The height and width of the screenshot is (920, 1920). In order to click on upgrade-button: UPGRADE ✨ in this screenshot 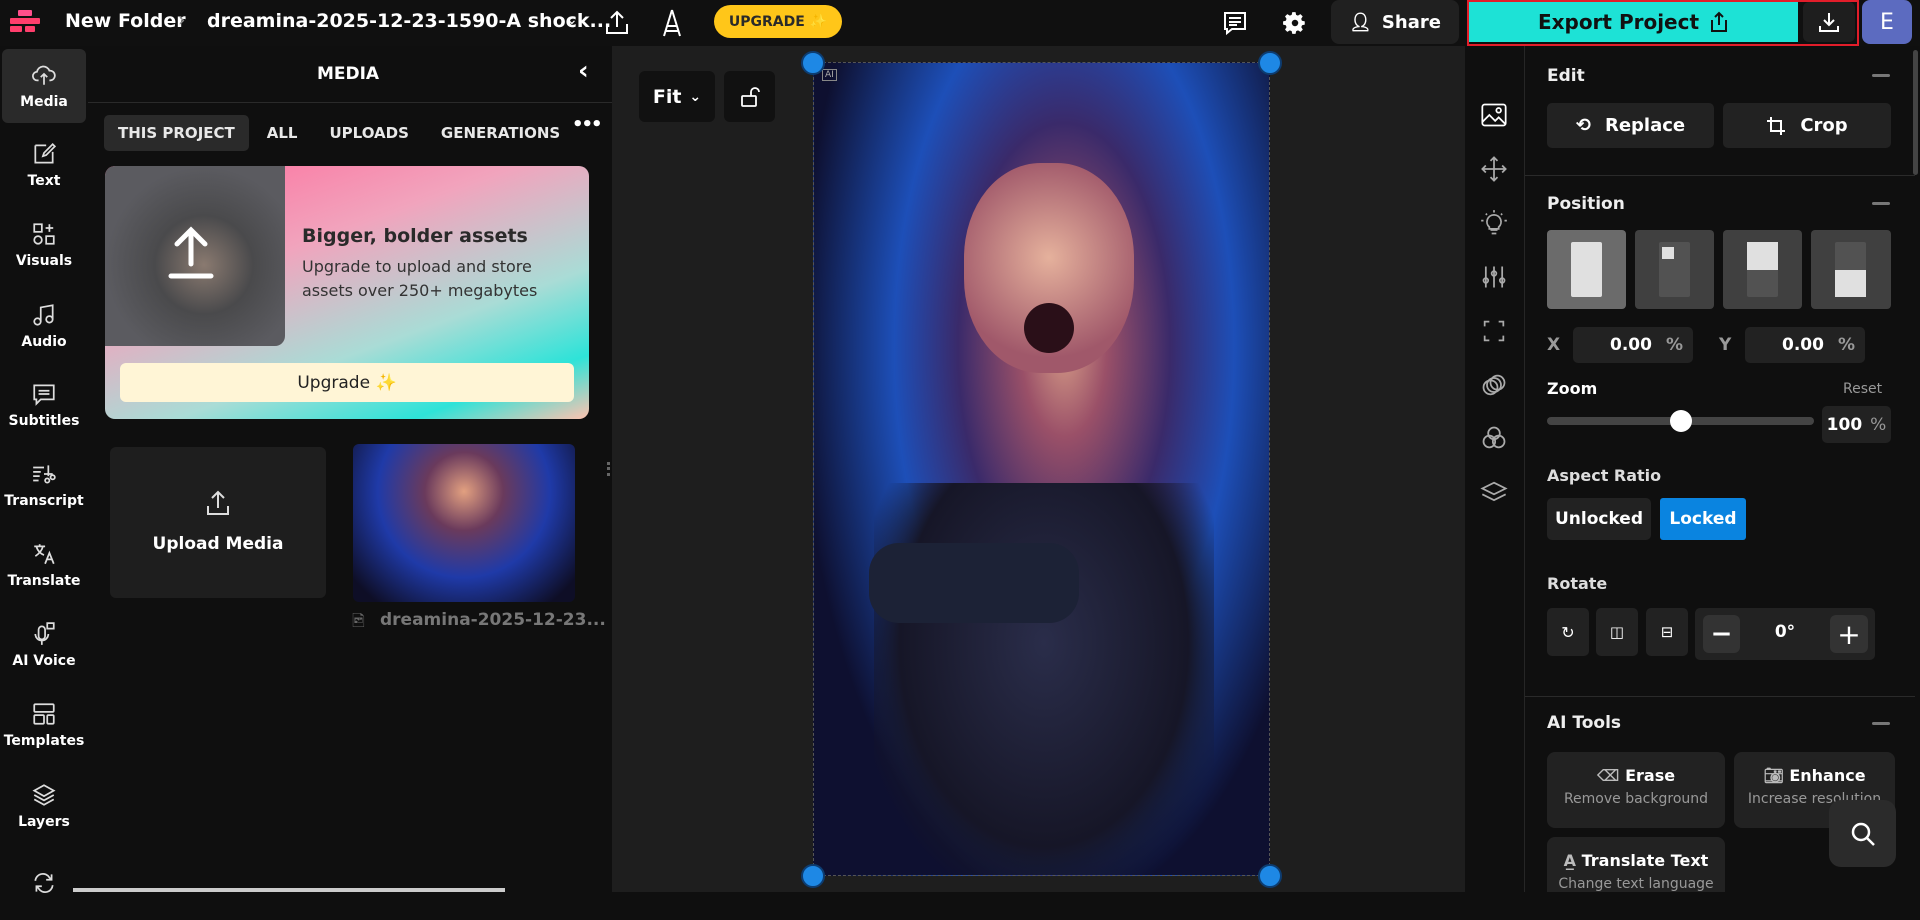, I will do `click(778, 21)`.